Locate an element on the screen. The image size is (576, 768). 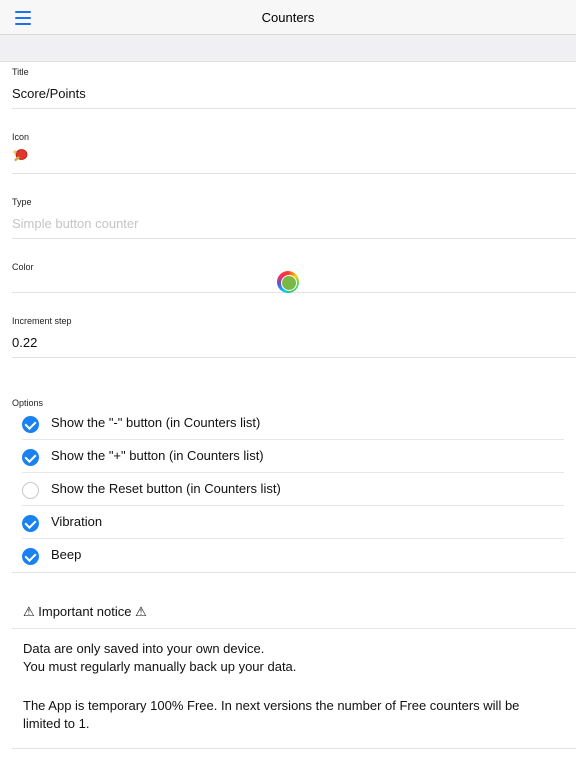
notice-bottom-divider is located at coordinates (294, 748).